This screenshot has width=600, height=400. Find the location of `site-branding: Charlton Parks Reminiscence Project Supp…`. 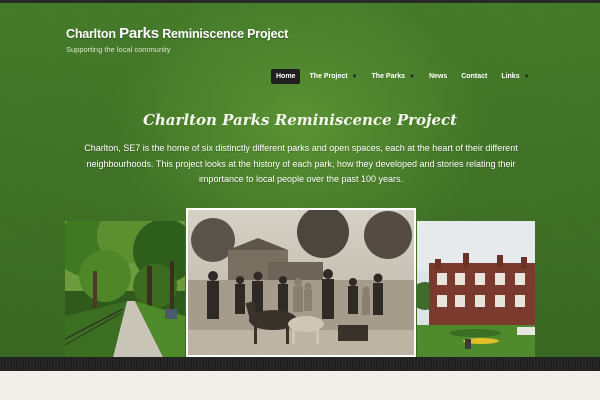

site-branding: Charlton Parks Reminiscence Project Supp… is located at coordinates (177, 39).